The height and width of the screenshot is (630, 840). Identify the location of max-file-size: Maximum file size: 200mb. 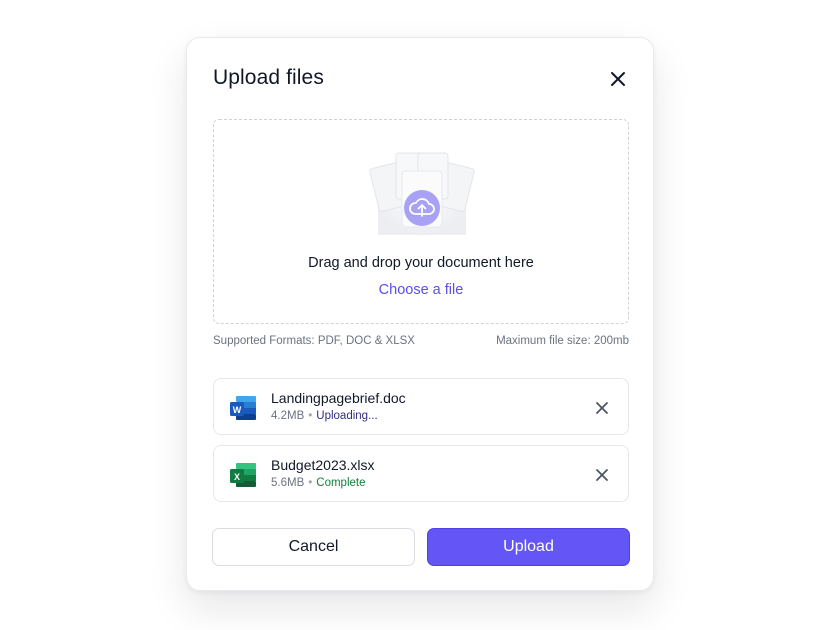
(562, 341).